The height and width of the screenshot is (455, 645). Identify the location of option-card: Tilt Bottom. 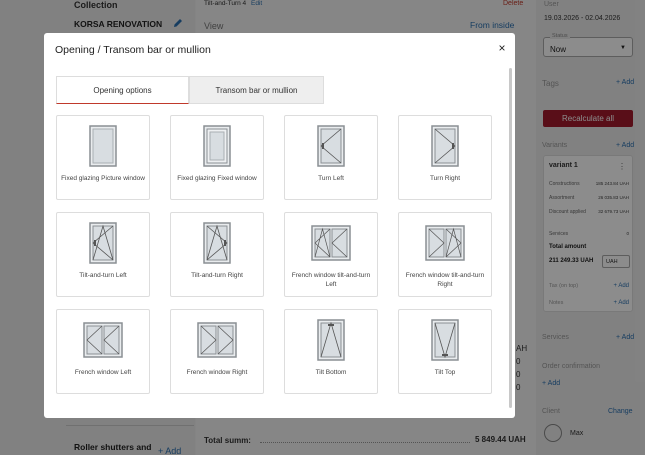
(331, 351).